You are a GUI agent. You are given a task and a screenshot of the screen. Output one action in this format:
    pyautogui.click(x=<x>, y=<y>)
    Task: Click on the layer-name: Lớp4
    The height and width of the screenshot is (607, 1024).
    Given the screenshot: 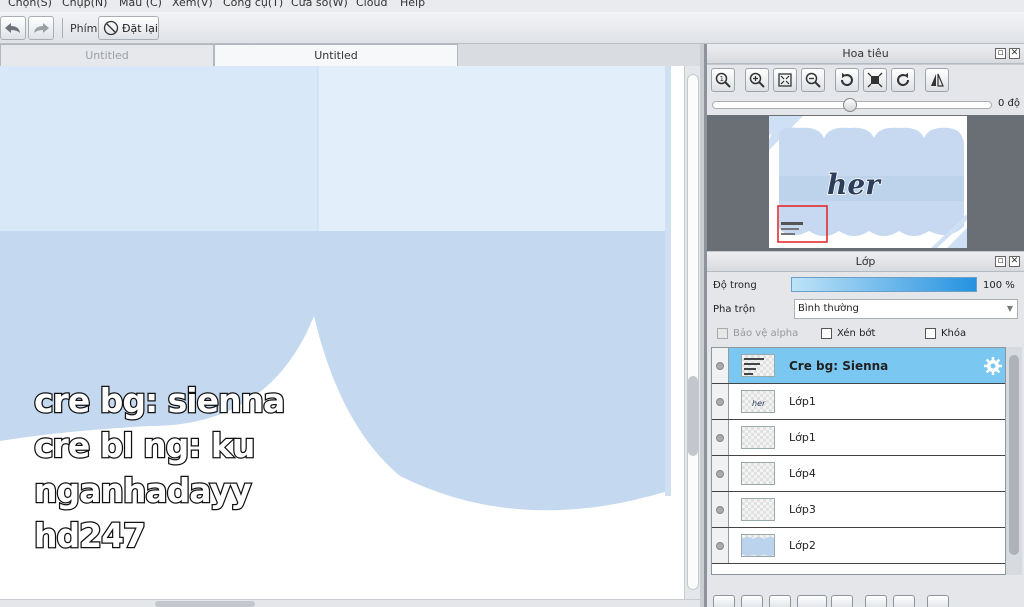 What is the action you would take?
    pyautogui.click(x=802, y=473)
    